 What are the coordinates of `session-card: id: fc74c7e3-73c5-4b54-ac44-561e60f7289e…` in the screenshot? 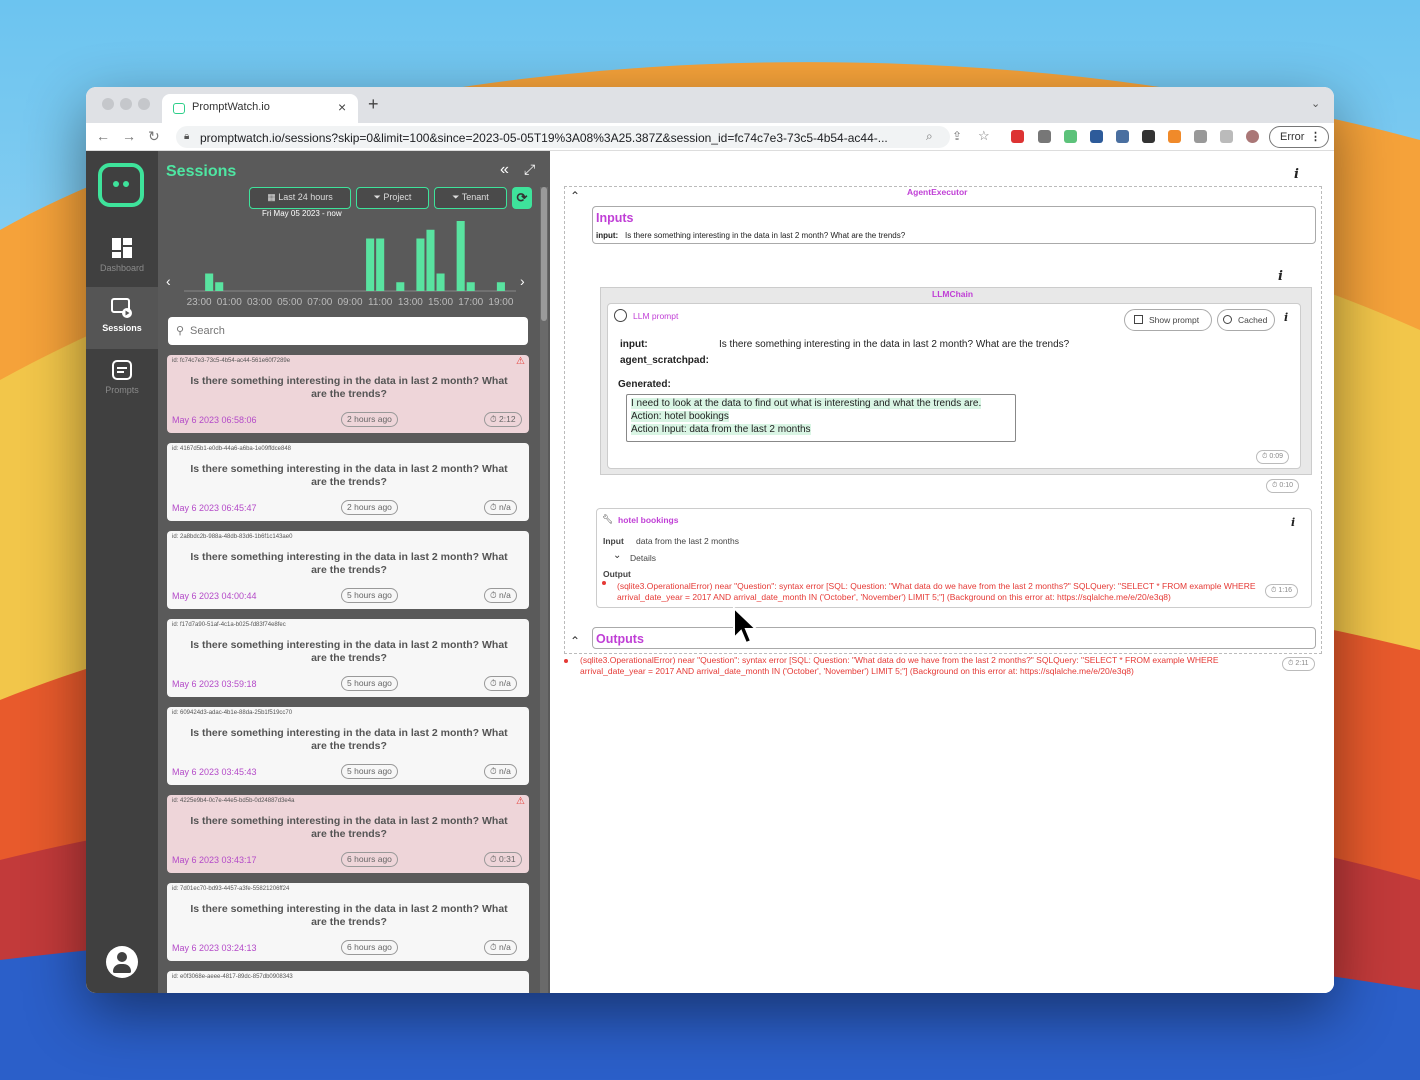 It's located at (348, 394).